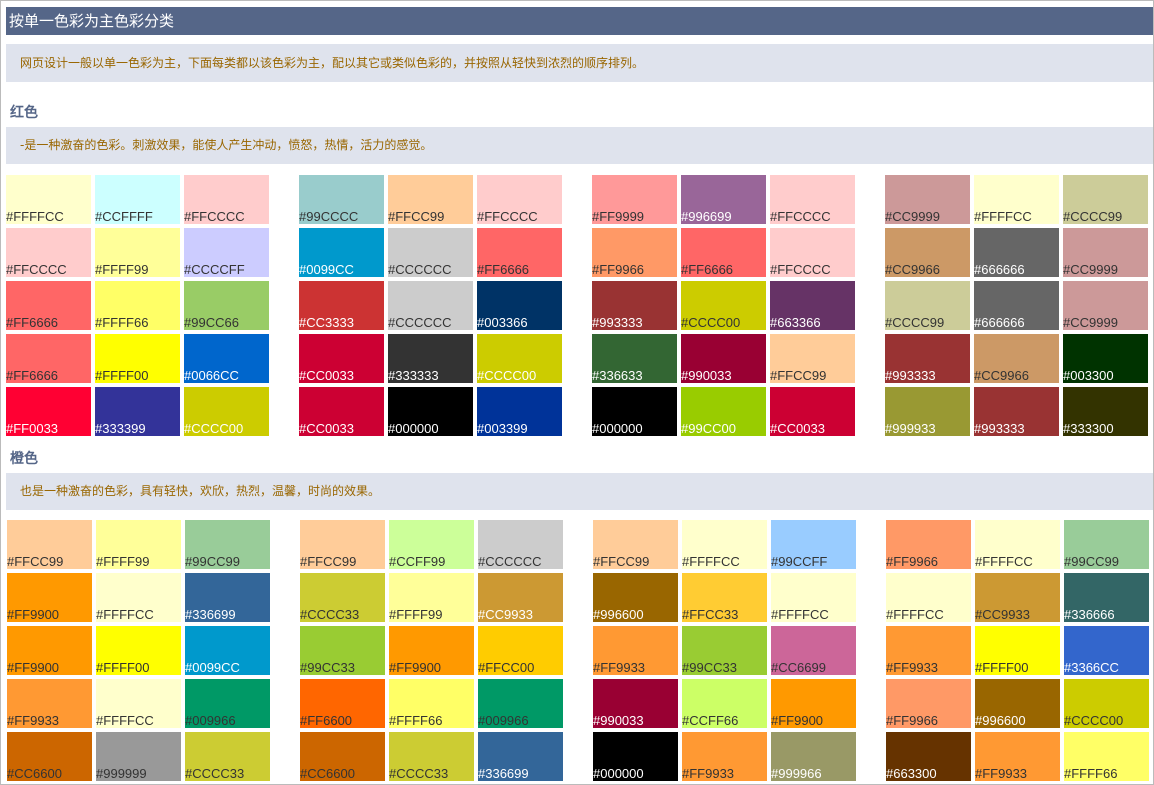 This screenshot has height=785, width=1154. What do you see at coordinates (634, 199) in the screenshot?
I see `color-swatch: #FF9999` at bounding box center [634, 199].